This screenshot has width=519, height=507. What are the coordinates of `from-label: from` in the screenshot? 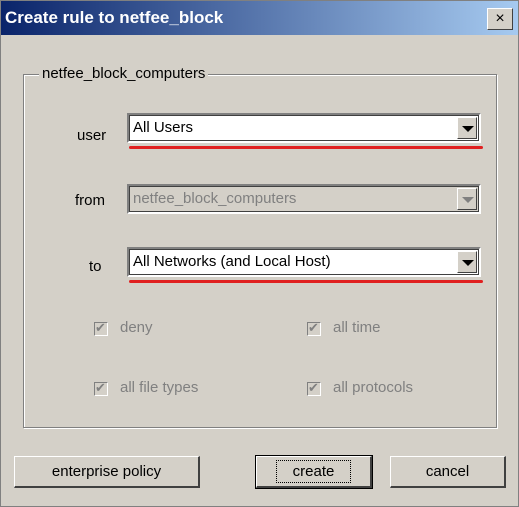 It's located at (90, 200).